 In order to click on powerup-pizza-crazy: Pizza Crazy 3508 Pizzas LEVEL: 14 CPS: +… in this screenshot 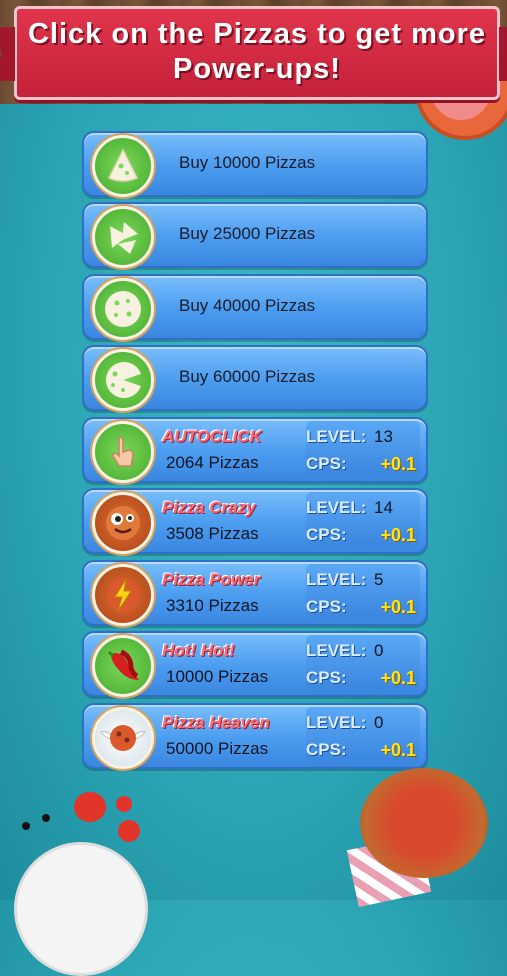, I will do `click(255, 521)`.